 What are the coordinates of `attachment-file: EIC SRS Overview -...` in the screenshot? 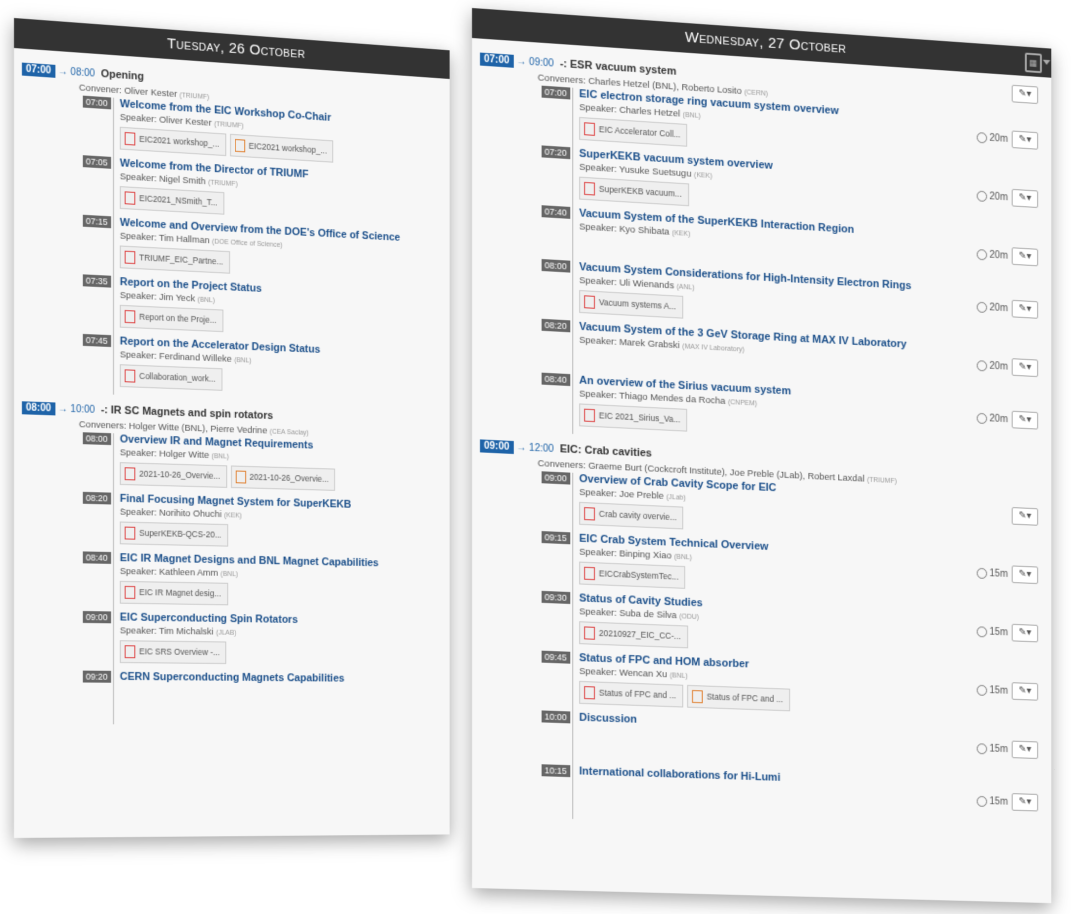 It's located at (173, 652).